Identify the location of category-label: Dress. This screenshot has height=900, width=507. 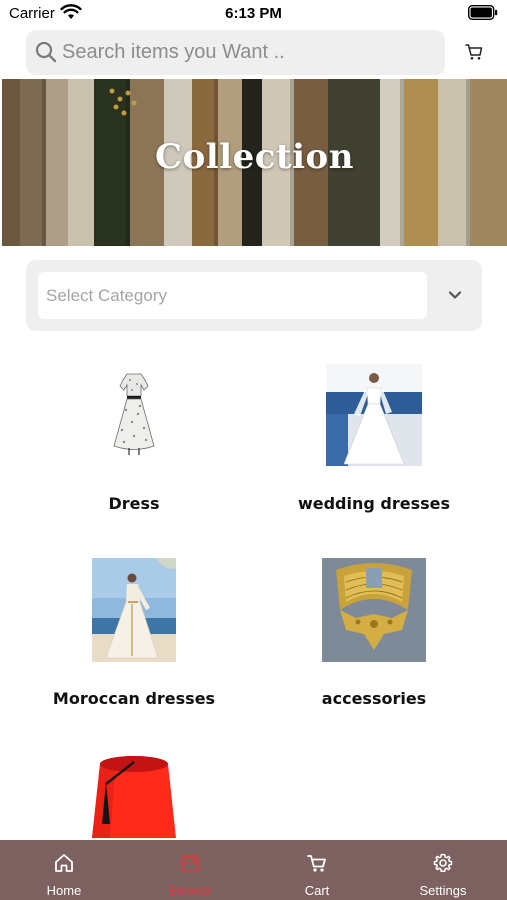
(134, 503).